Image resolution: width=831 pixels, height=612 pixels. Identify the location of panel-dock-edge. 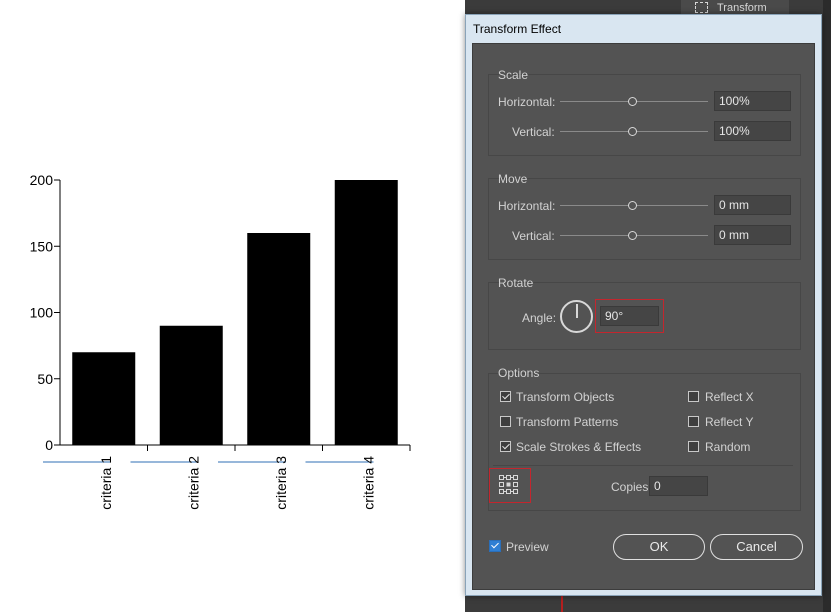
(827, 306).